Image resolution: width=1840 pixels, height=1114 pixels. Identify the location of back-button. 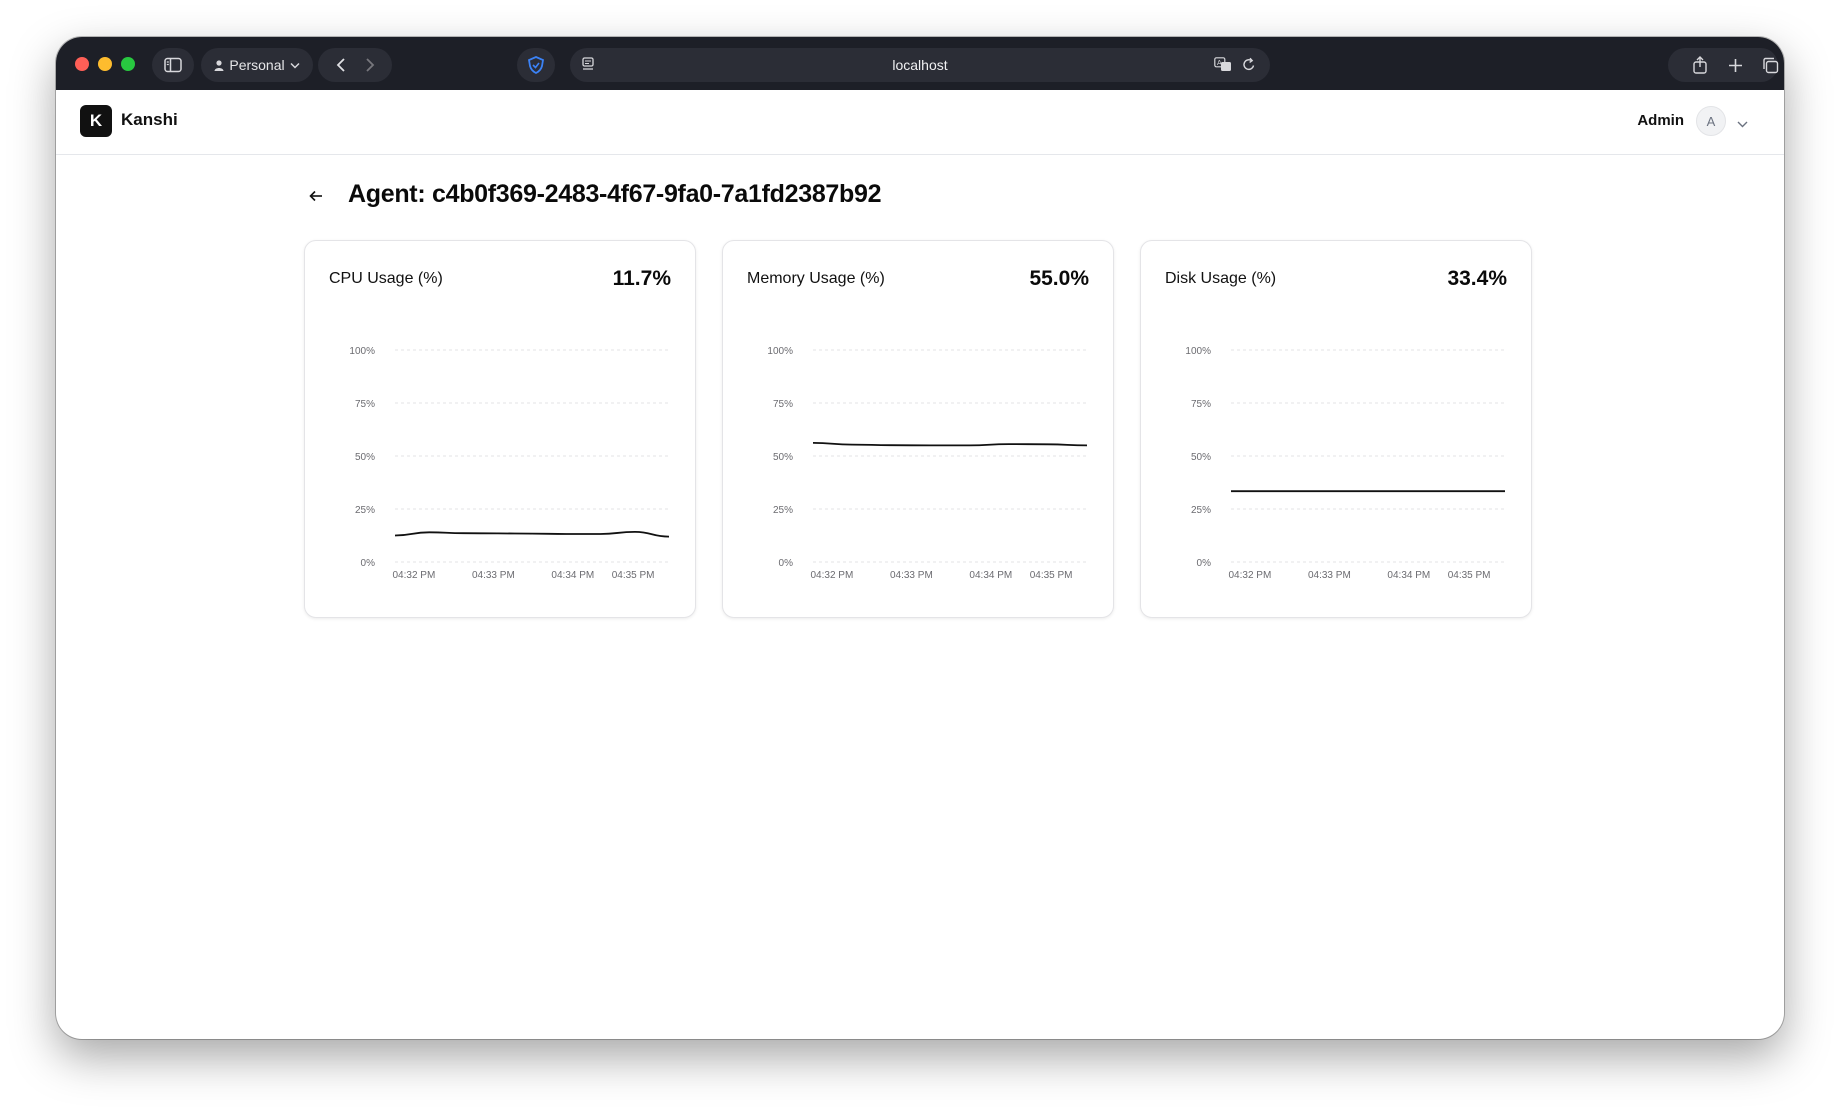
(316, 196).